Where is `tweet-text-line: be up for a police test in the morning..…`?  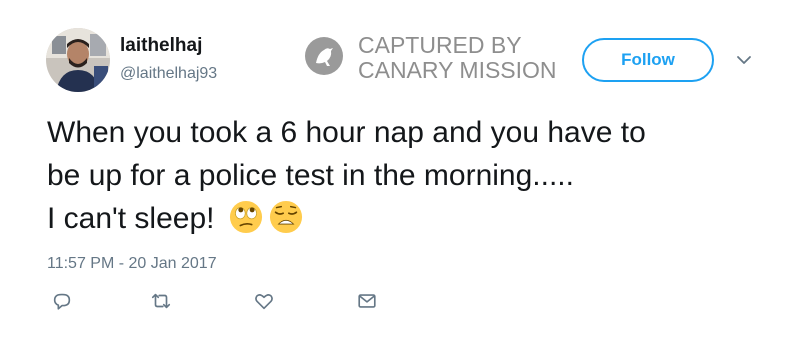
tweet-text-line: be up for a police test in the morning..… is located at coordinates (310, 175).